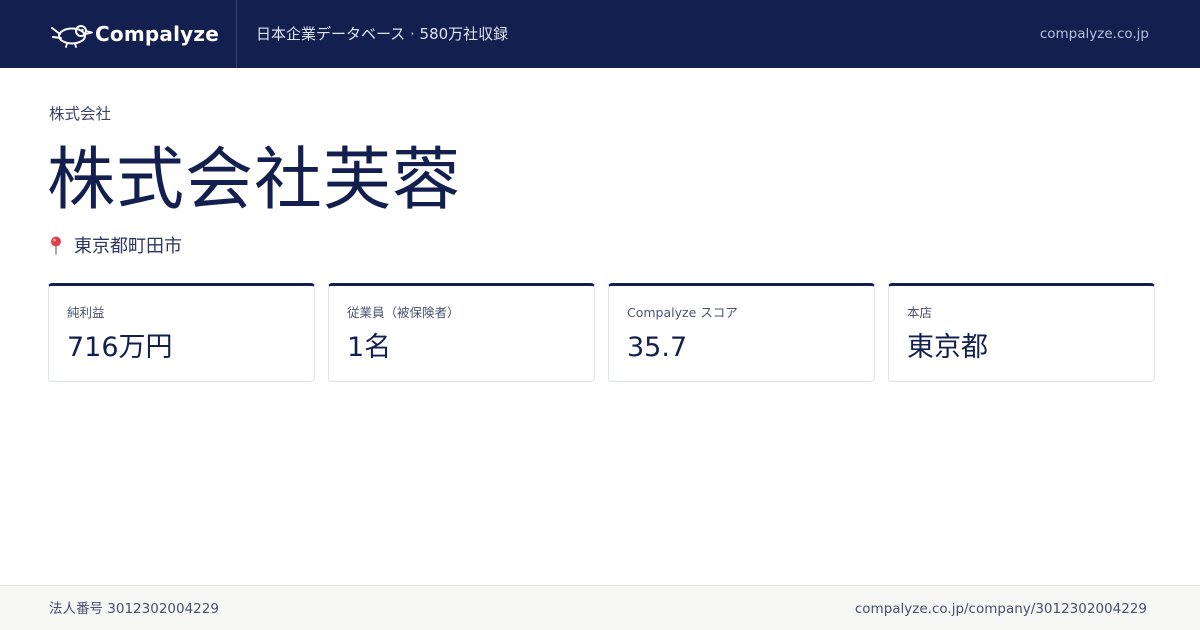 Image resolution: width=1200 pixels, height=630 pixels. I want to click on metric-label: 本店, so click(920, 312).